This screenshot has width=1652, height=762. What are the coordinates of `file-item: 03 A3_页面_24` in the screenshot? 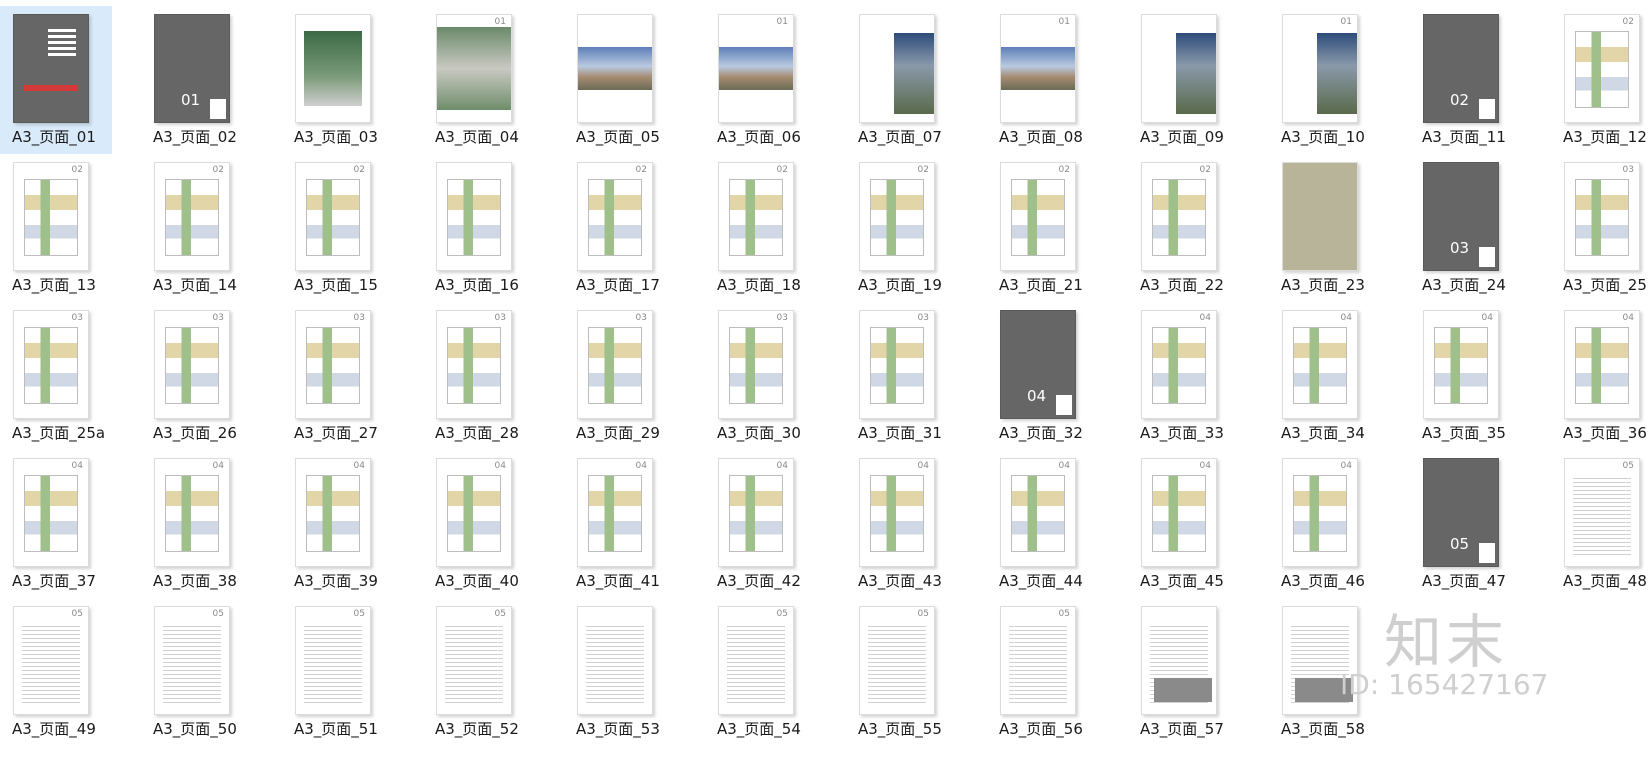 It's located at (1480, 228).